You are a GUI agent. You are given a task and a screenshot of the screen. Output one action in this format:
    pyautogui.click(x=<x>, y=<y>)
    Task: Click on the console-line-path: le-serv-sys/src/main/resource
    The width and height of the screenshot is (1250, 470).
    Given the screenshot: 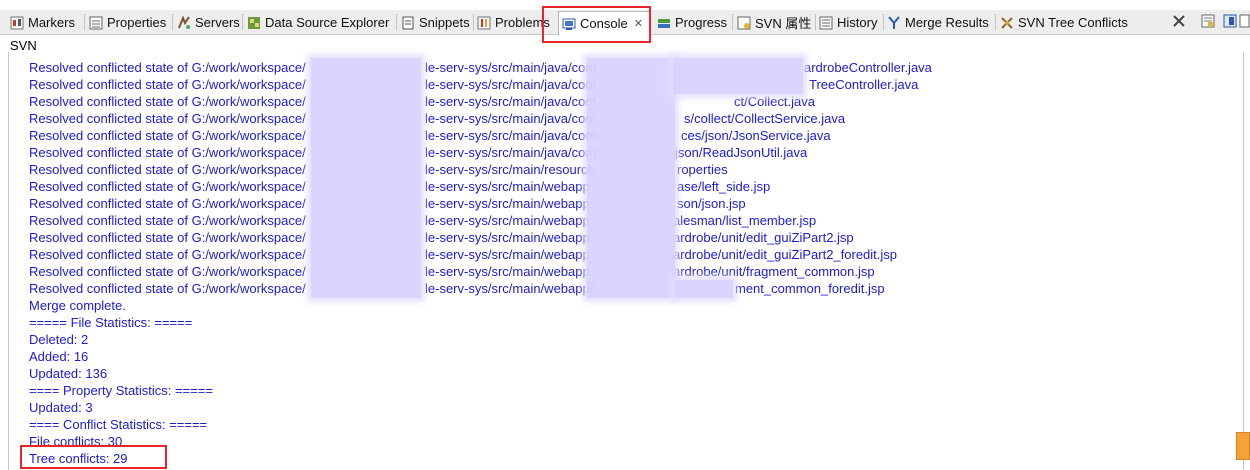 What is the action you would take?
    pyautogui.click(x=510, y=169)
    